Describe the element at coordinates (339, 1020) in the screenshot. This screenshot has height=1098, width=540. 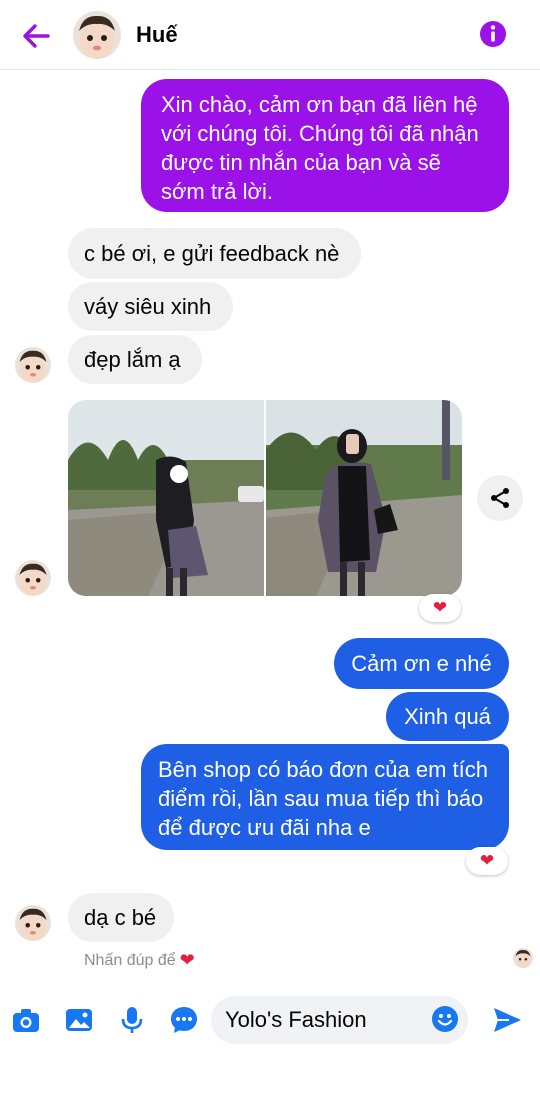
I see `message-input: Yolo's Fashion` at that location.